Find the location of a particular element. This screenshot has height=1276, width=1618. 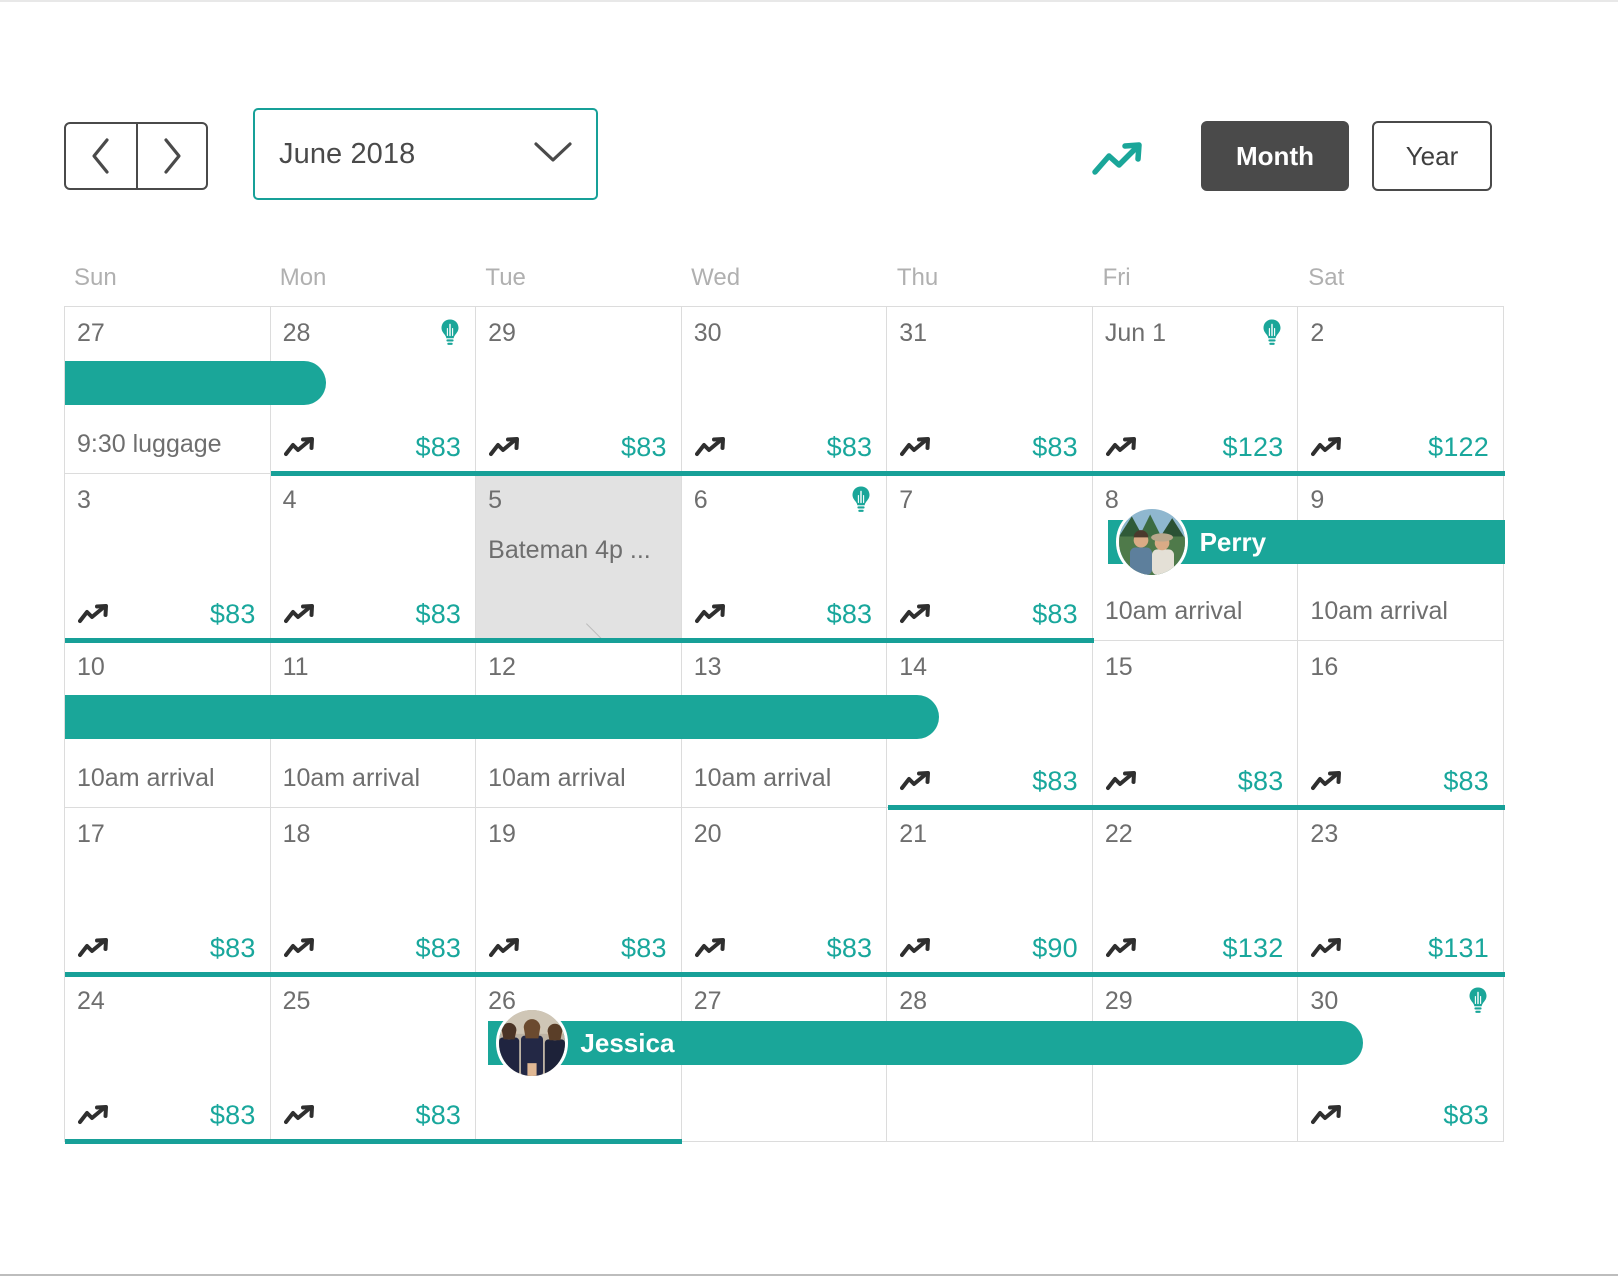

calendar-day-cell: Jun 1 $123 is located at coordinates (1195, 390).